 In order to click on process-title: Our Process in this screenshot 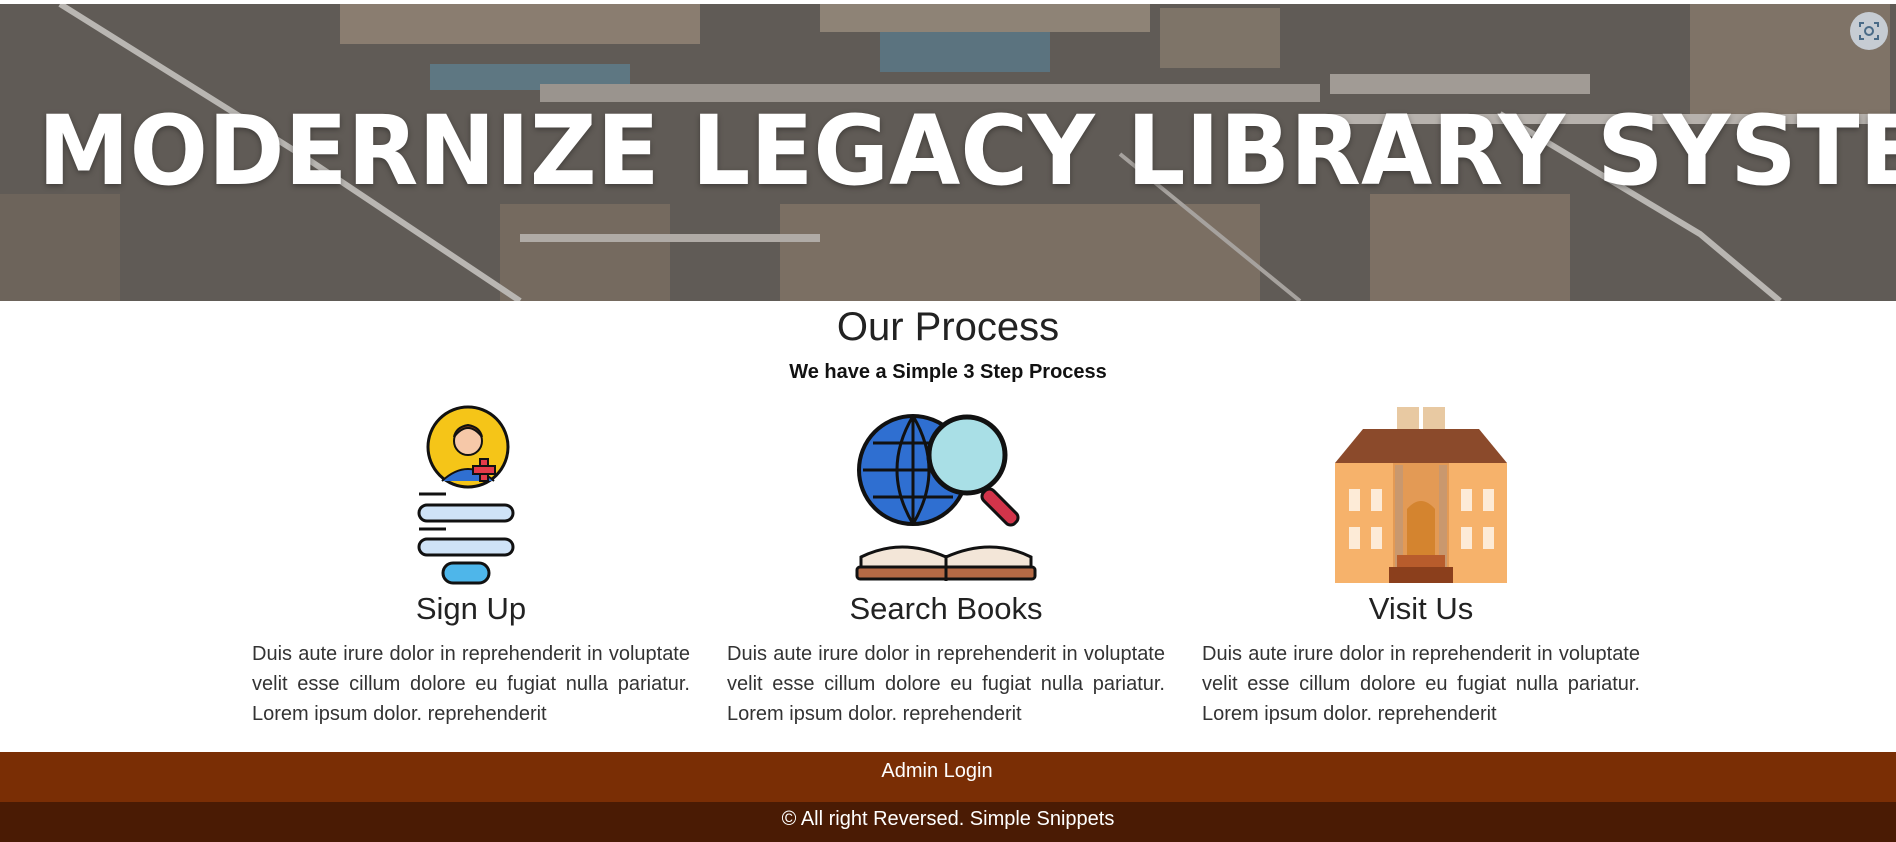, I will do `click(948, 327)`.